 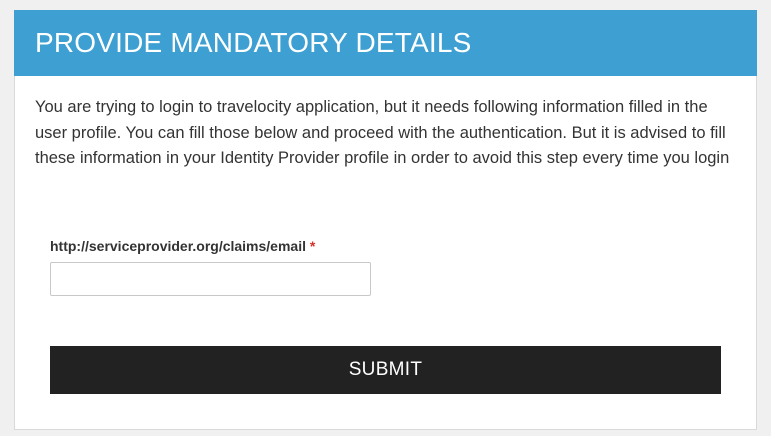 I want to click on required-marker: *, so click(x=312, y=246).